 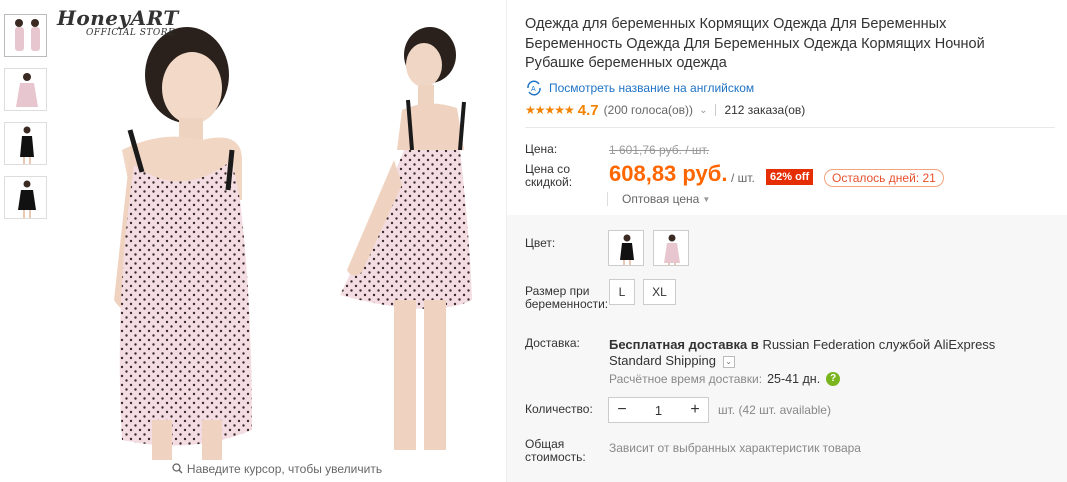 I want to click on thumbnail-pink-back-image, so click(x=27, y=90).